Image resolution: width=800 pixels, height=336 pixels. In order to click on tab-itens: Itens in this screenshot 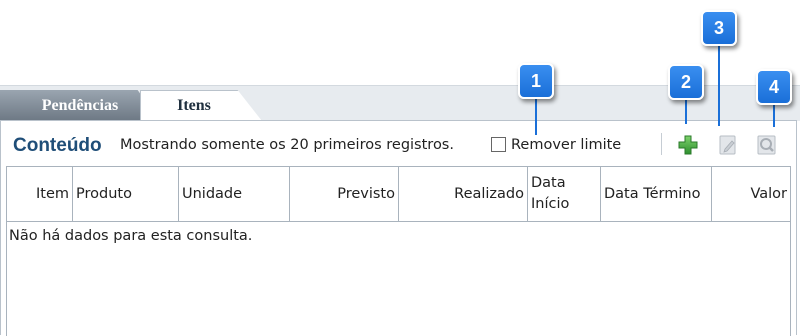, I will do `click(201, 105)`.